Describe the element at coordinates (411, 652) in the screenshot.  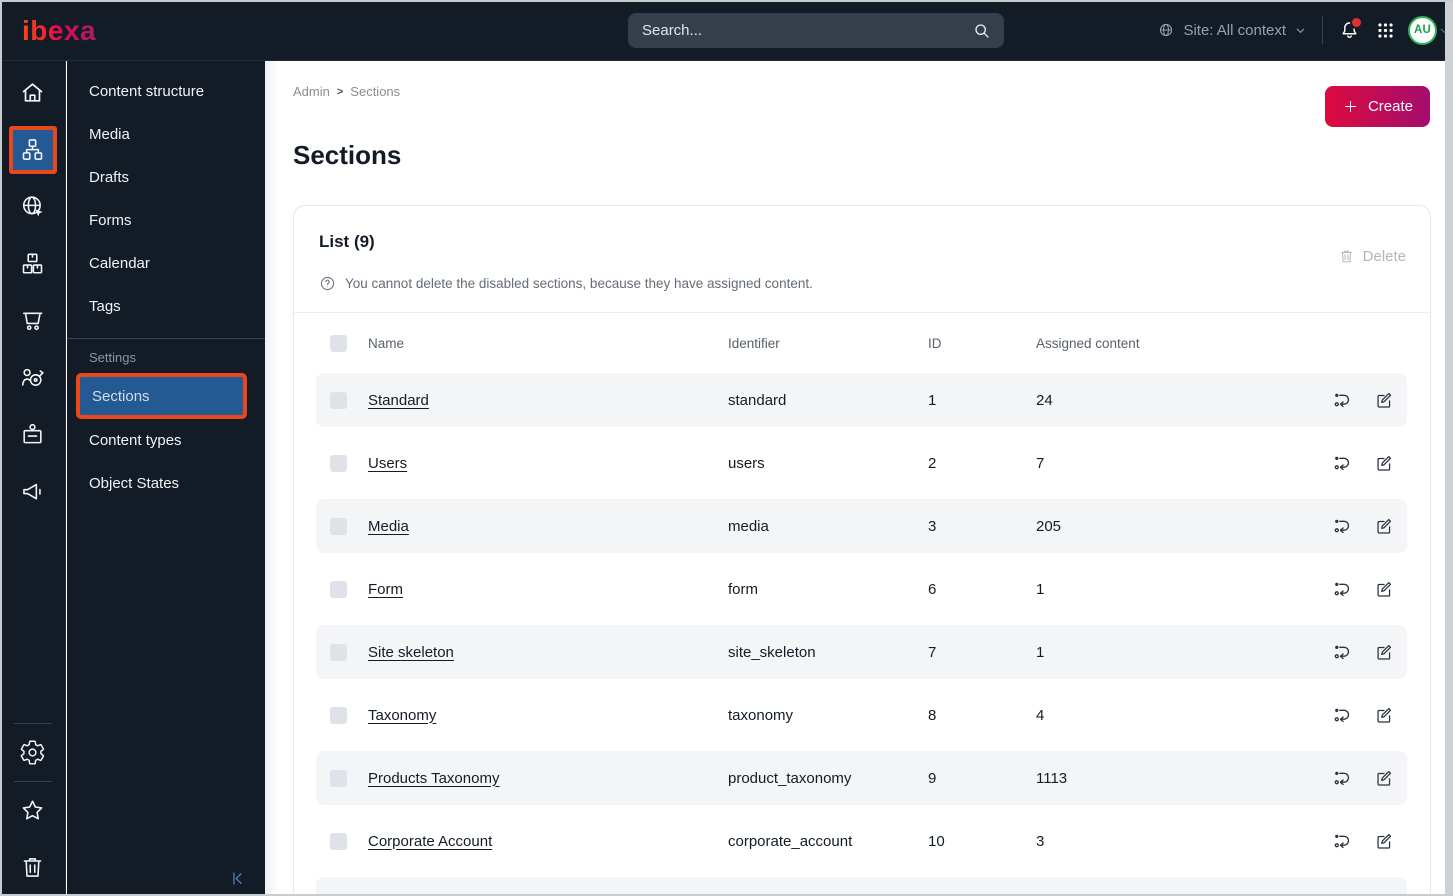
I see `section-name-link: Site skeleton` at that location.